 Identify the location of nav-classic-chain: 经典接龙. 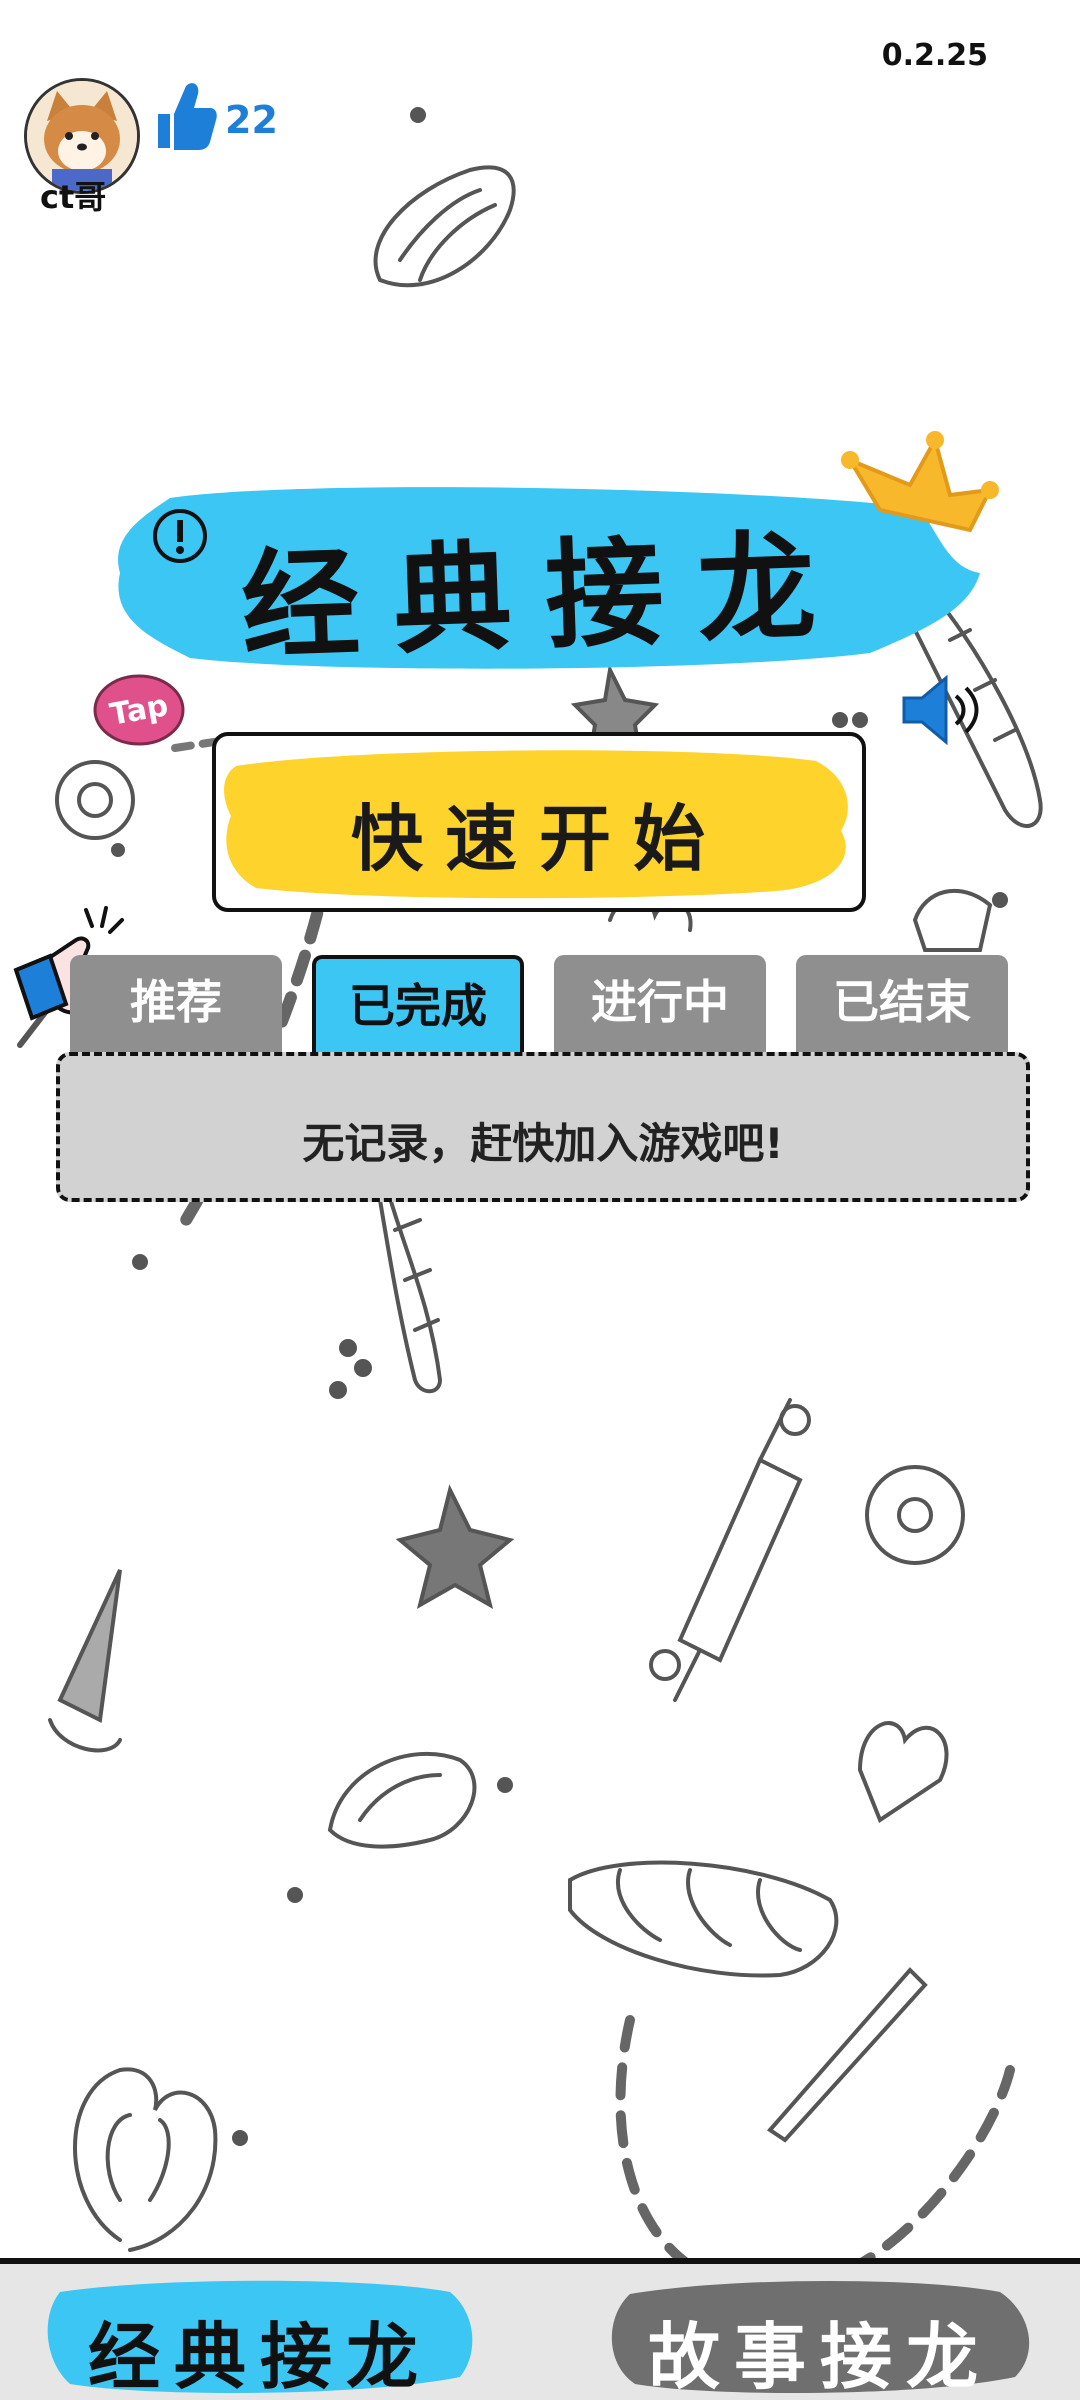
(260, 2336).